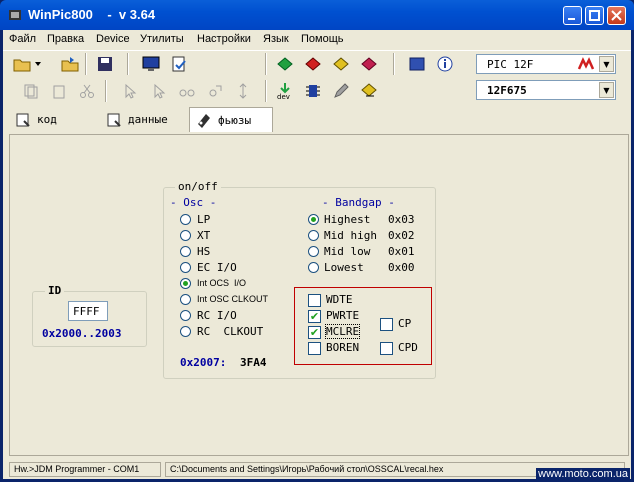 The height and width of the screenshot is (482, 634). Describe the element at coordinates (415, 348) in the screenshot. I see `fuse-checkbox-cpd: CPD` at that location.